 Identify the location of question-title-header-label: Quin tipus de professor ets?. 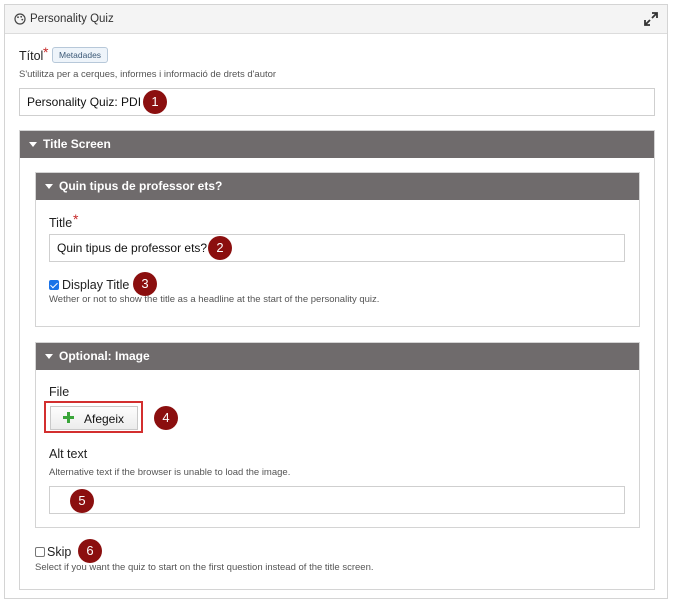
(141, 186).